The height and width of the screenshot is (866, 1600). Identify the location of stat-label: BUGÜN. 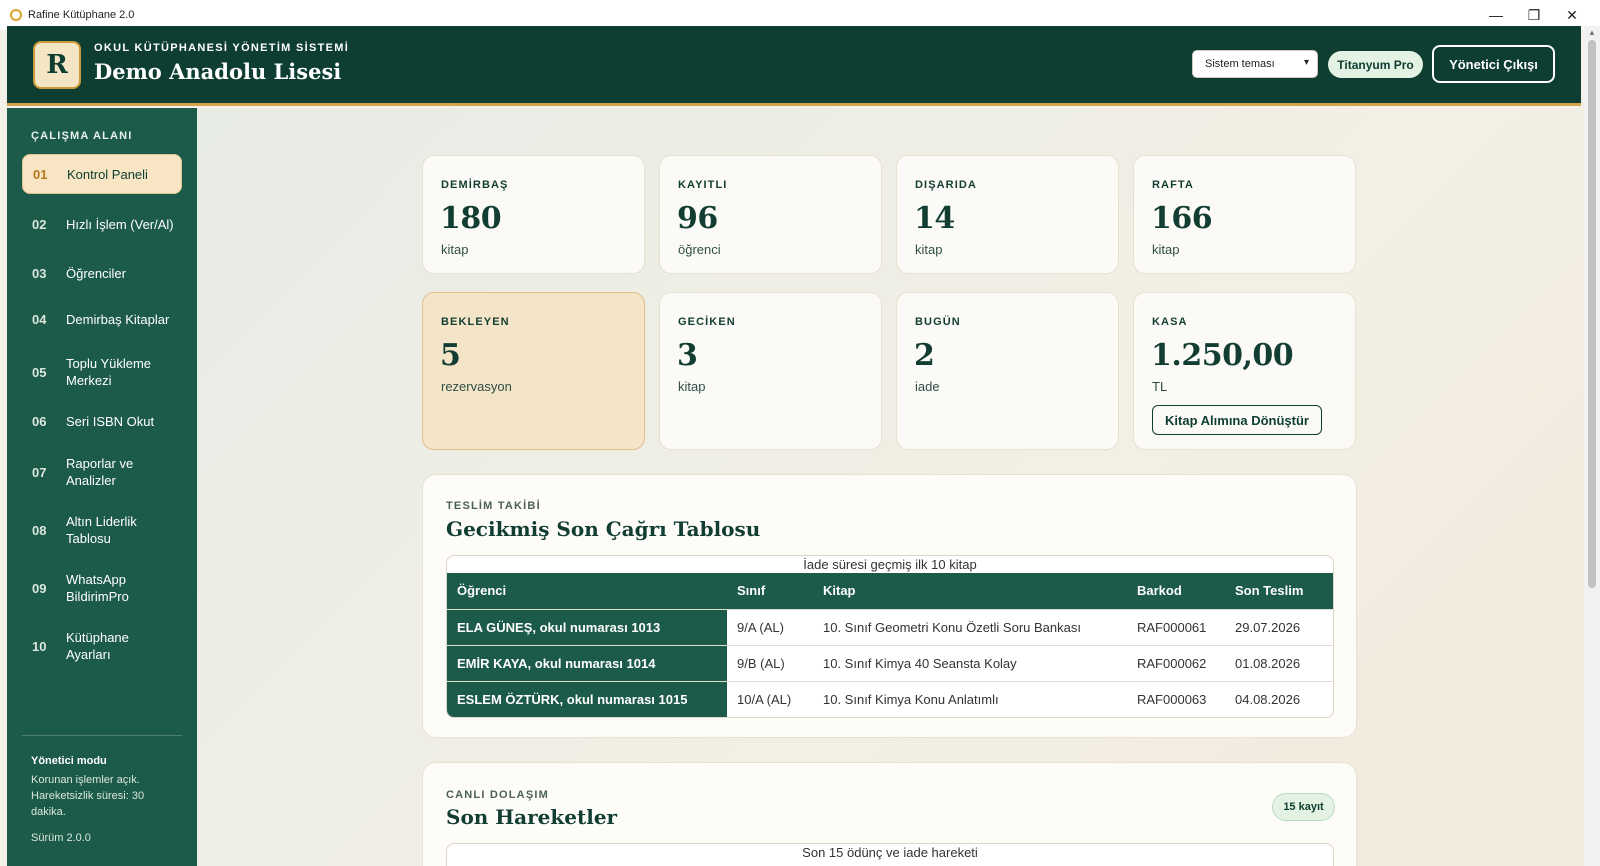
(938, 322).